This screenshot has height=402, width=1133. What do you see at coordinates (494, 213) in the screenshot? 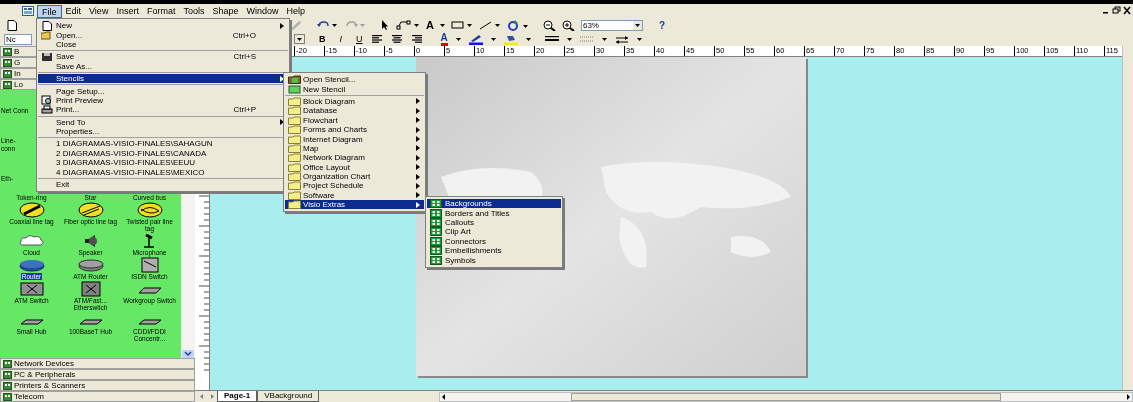
I see `menu-item: Borders and Titles` at bounding box center [494, 213].